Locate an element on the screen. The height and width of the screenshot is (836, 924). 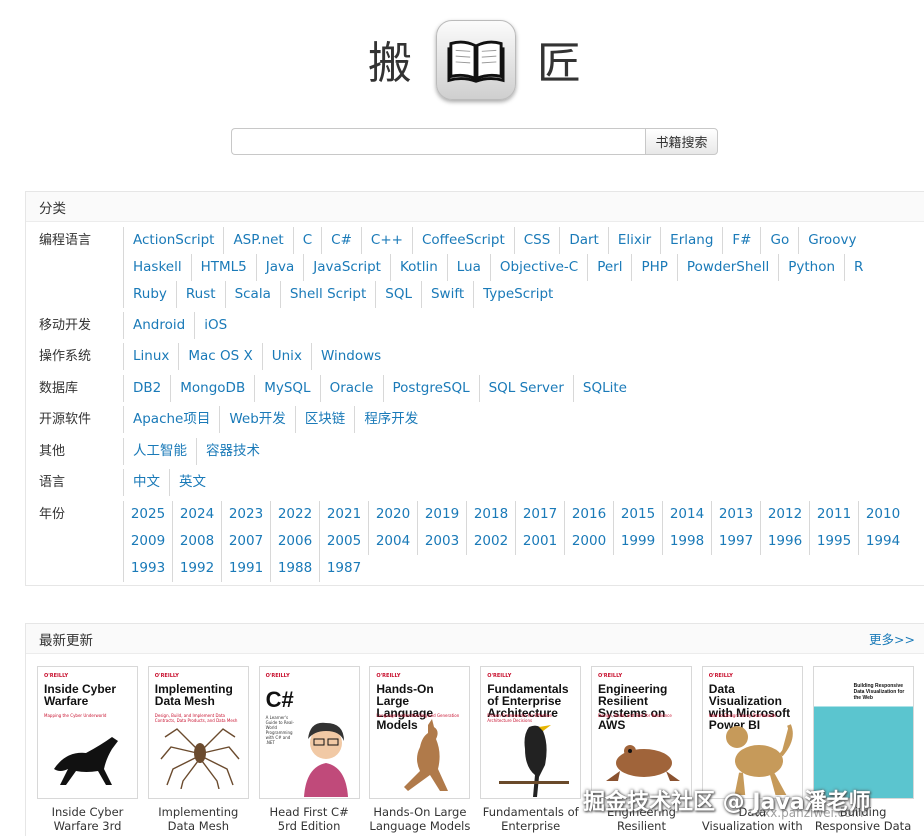
category-link: SQL Server is located at coordinates (525, 388).